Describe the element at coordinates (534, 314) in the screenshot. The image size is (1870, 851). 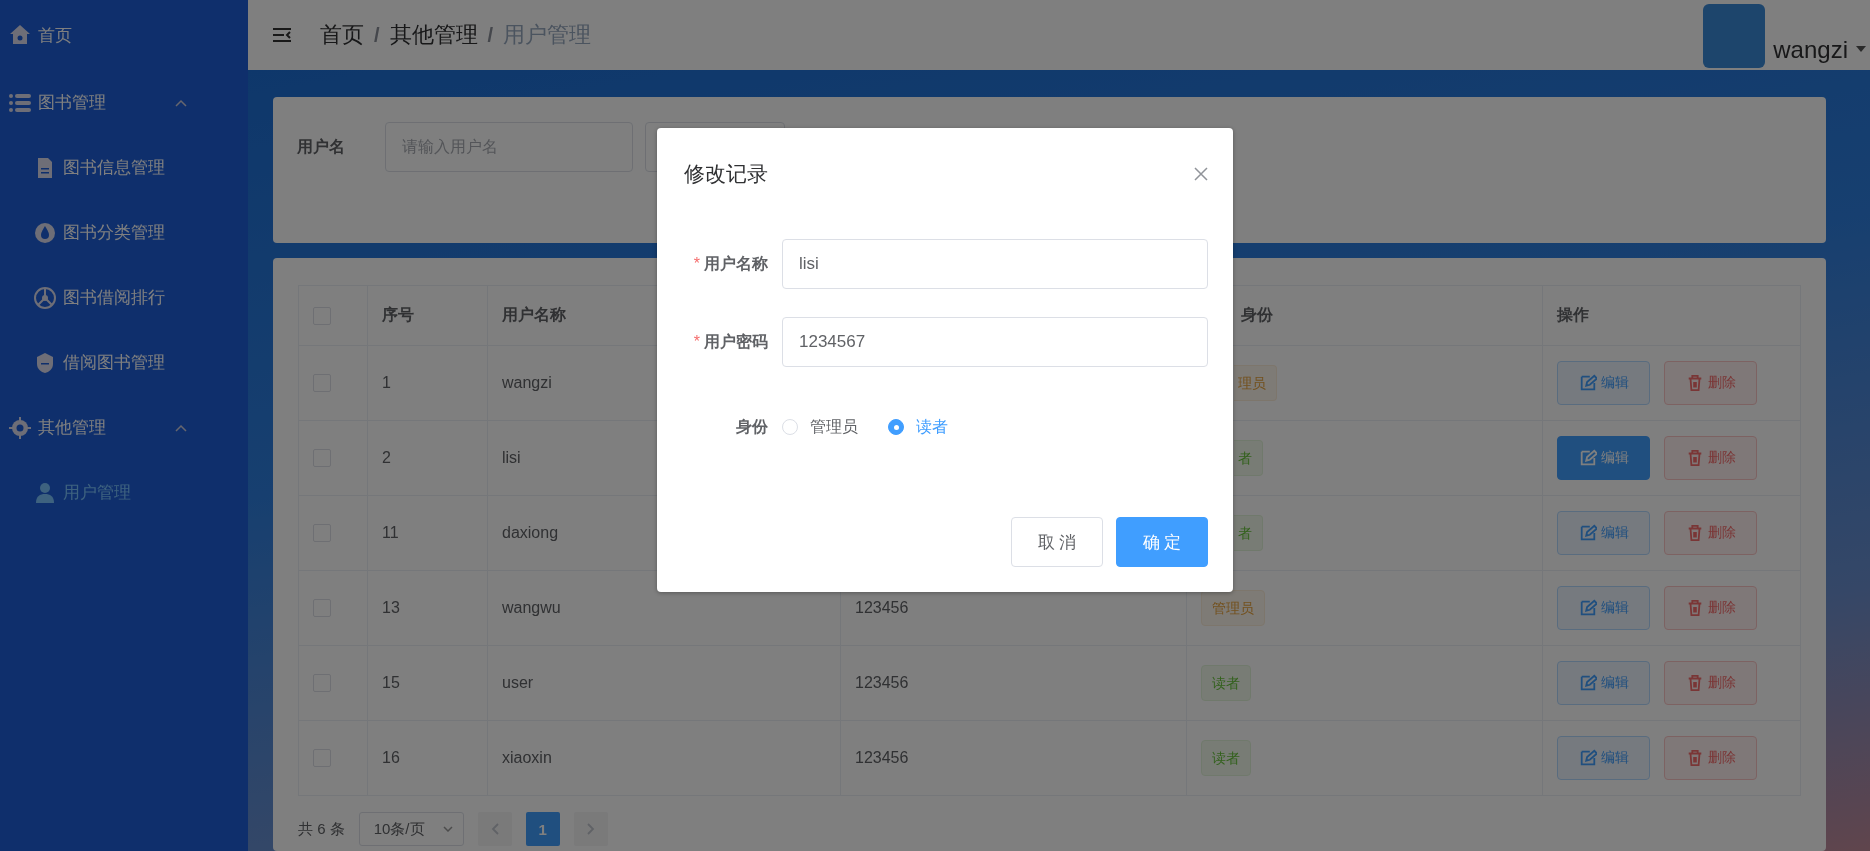
I see `column-header: 用户名称` at that location.